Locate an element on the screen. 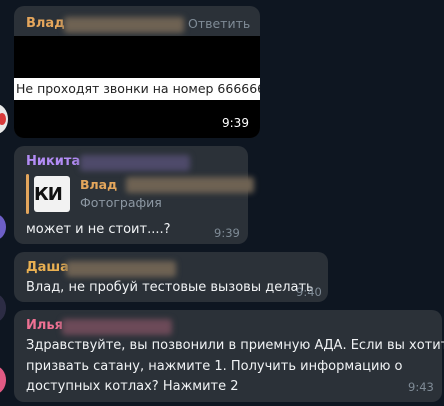 The image size is (444, 406). reply-sender: Влад is located at coordinates (99, 184).